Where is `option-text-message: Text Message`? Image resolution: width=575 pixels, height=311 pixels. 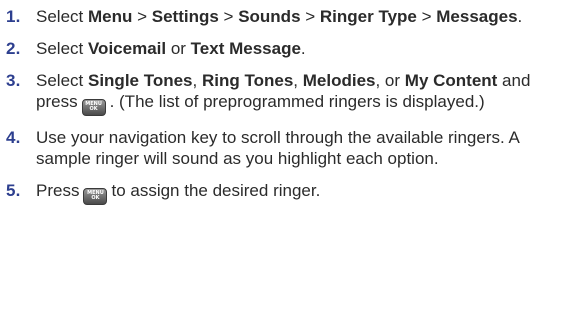
option-text-message: Text Message is located at coordinates (245, 48).